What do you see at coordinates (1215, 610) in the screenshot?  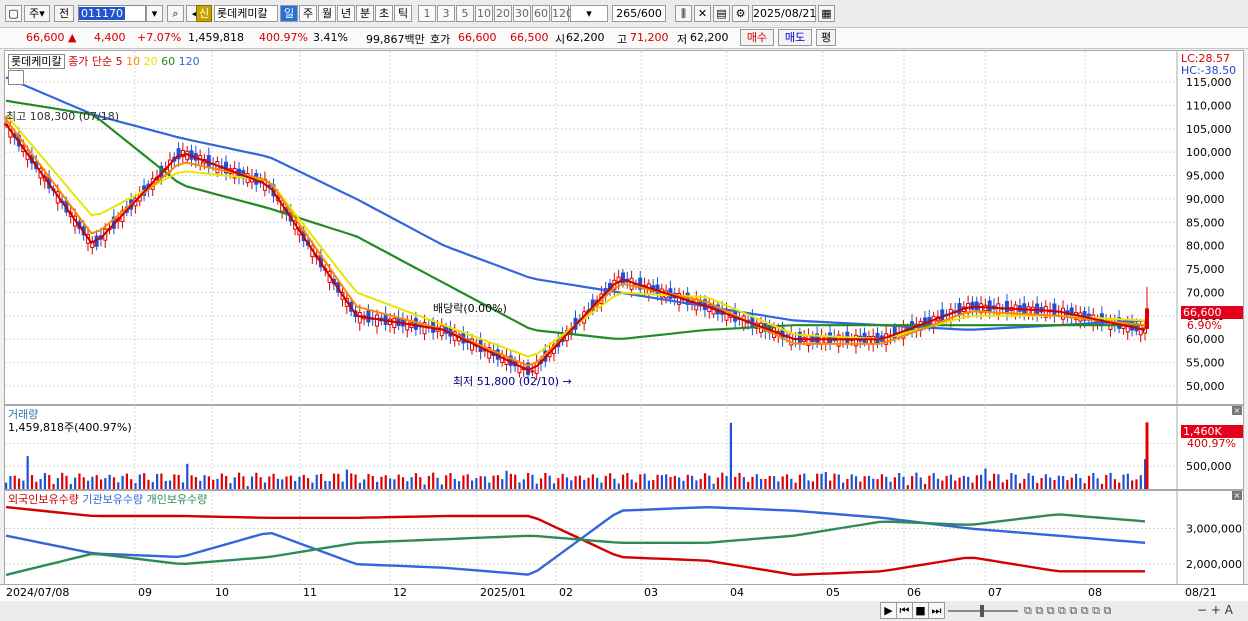 I see `zoom-controls: − + A` at bounding box center [1215, 610].